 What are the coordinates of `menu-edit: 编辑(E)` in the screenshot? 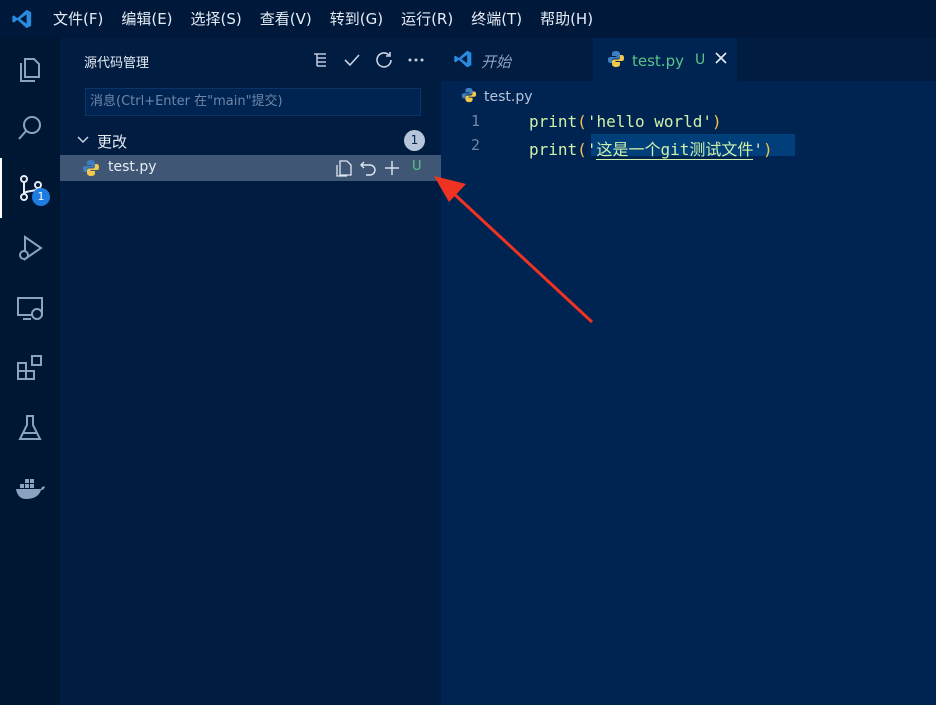 It's located at (146, 19).